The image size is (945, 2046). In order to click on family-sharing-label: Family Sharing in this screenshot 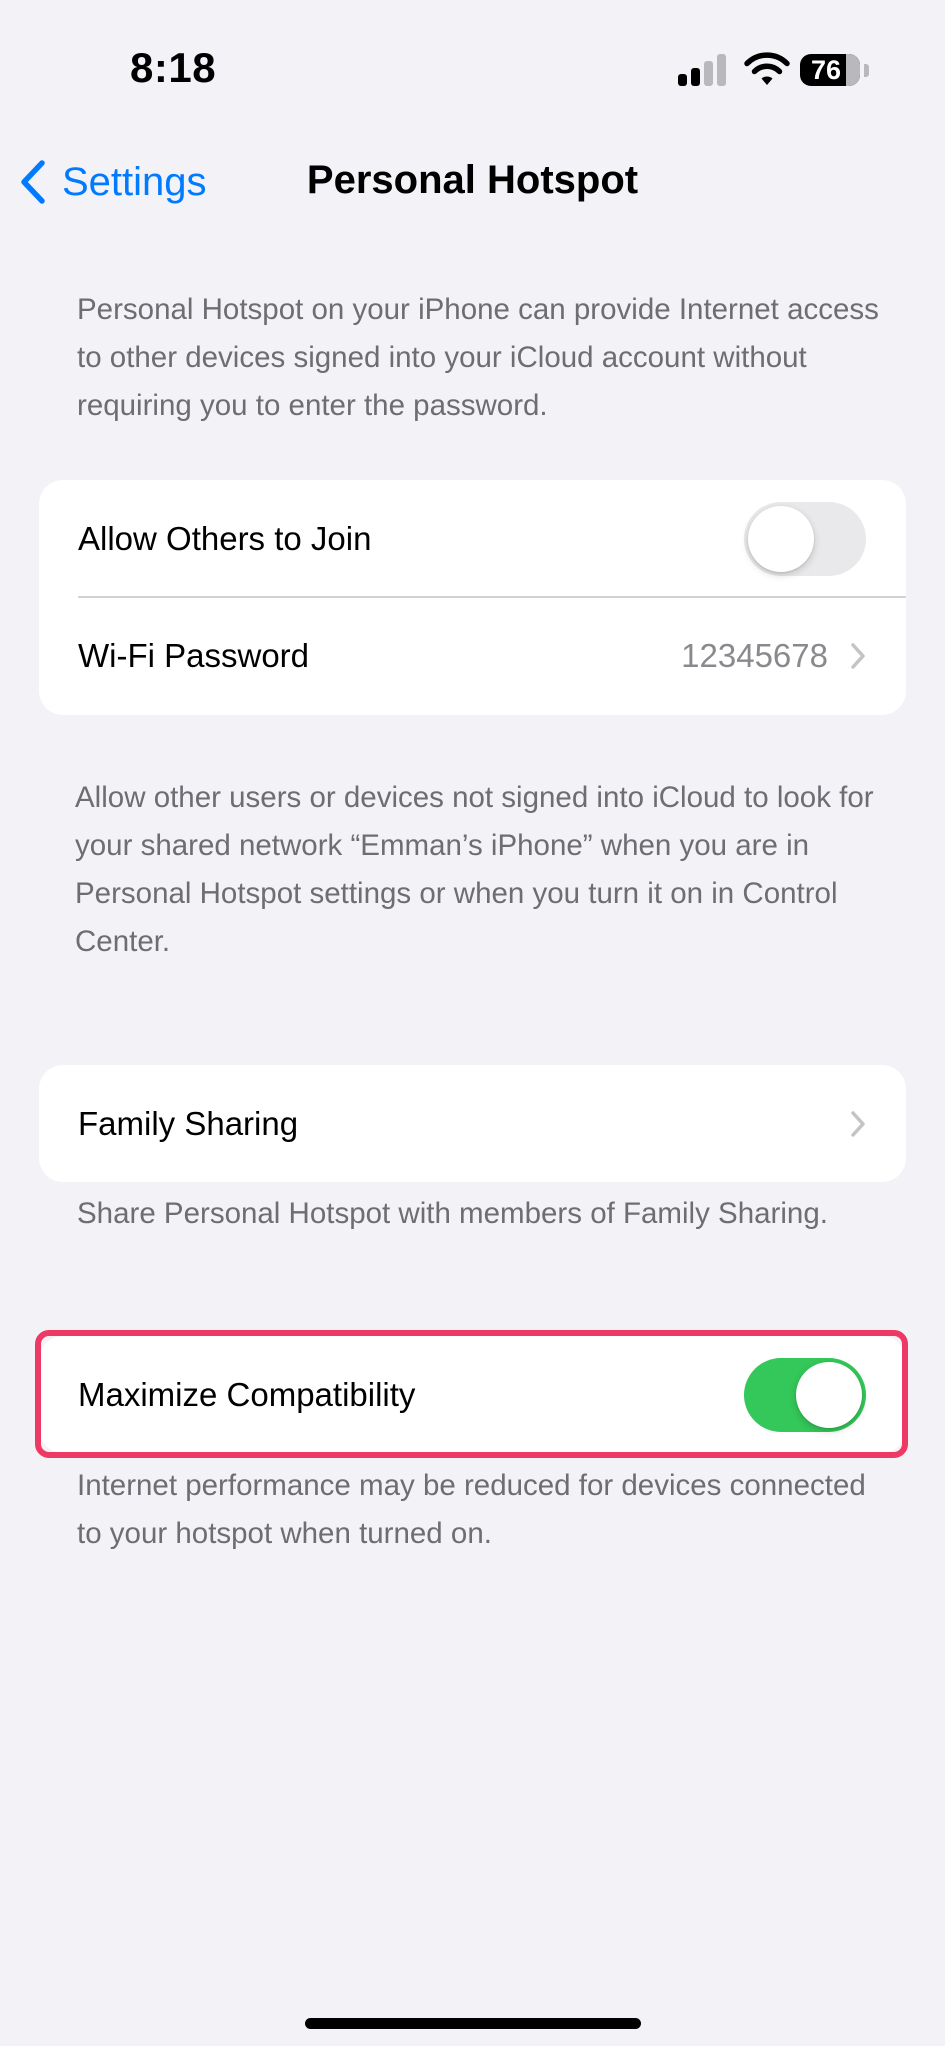, I will do `click(188, 1123)`.